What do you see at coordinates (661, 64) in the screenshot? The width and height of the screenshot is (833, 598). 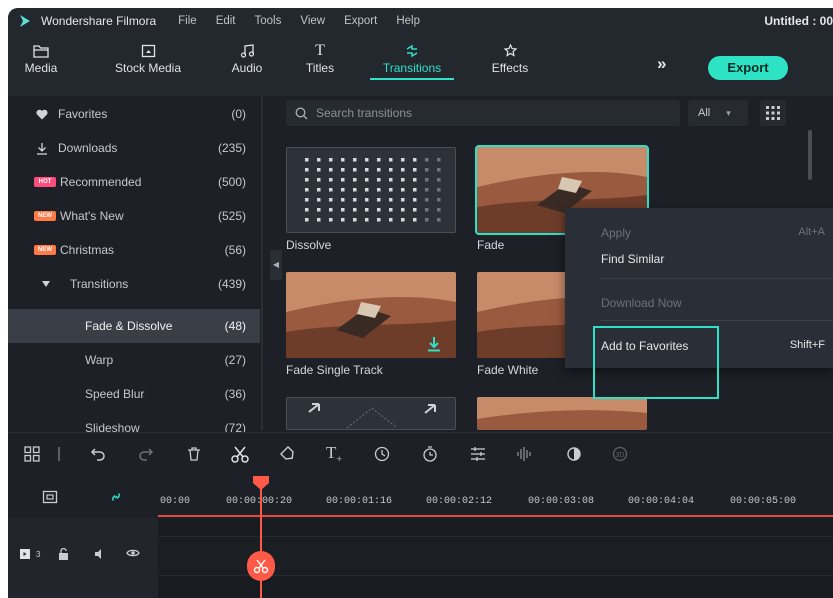 I see `more-tabs-button: »` at bounding box center [661, 64].